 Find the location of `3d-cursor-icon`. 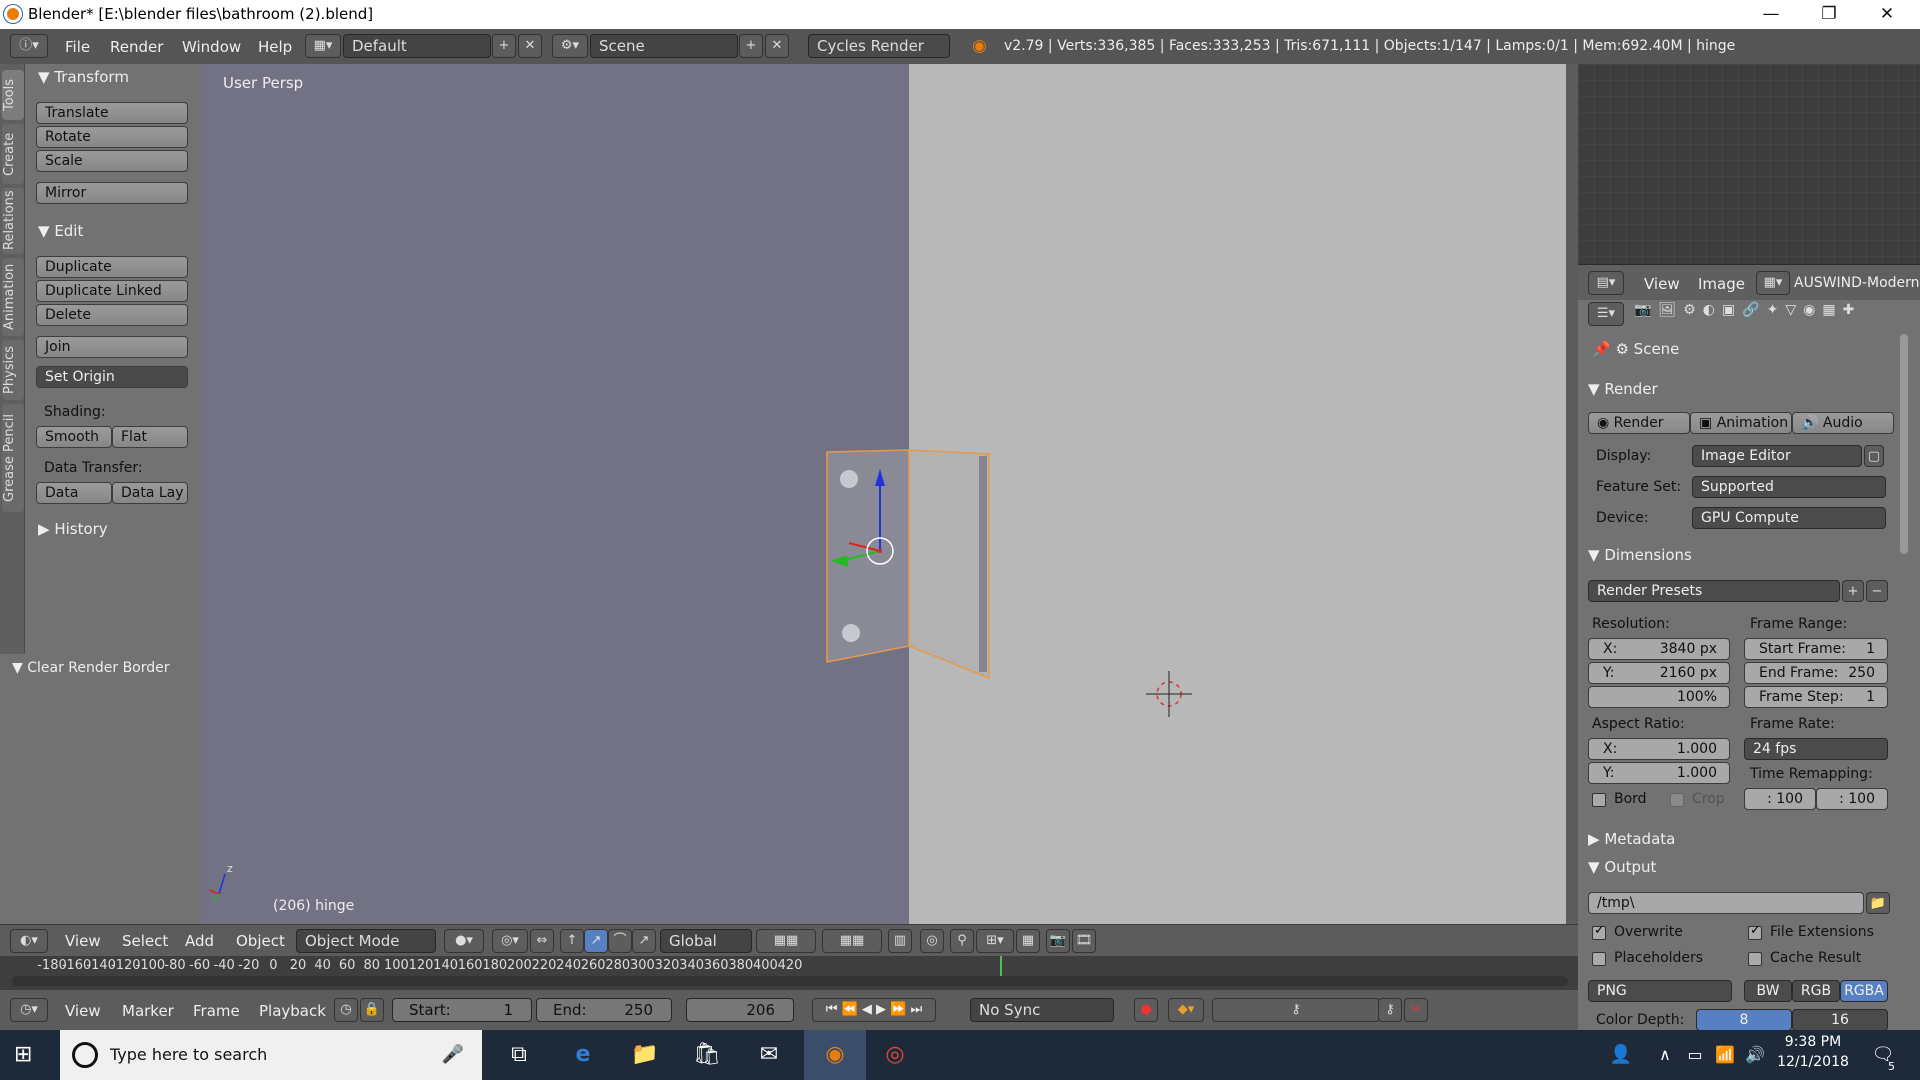

3d-cursor-icon is located at coordinates (1169, 694).